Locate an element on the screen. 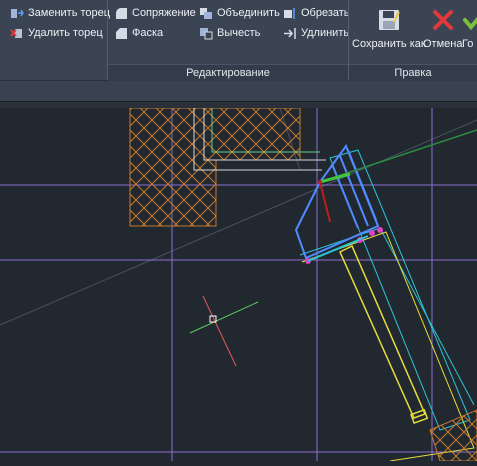  file-tab-bar is located at coordinates (238, 91).